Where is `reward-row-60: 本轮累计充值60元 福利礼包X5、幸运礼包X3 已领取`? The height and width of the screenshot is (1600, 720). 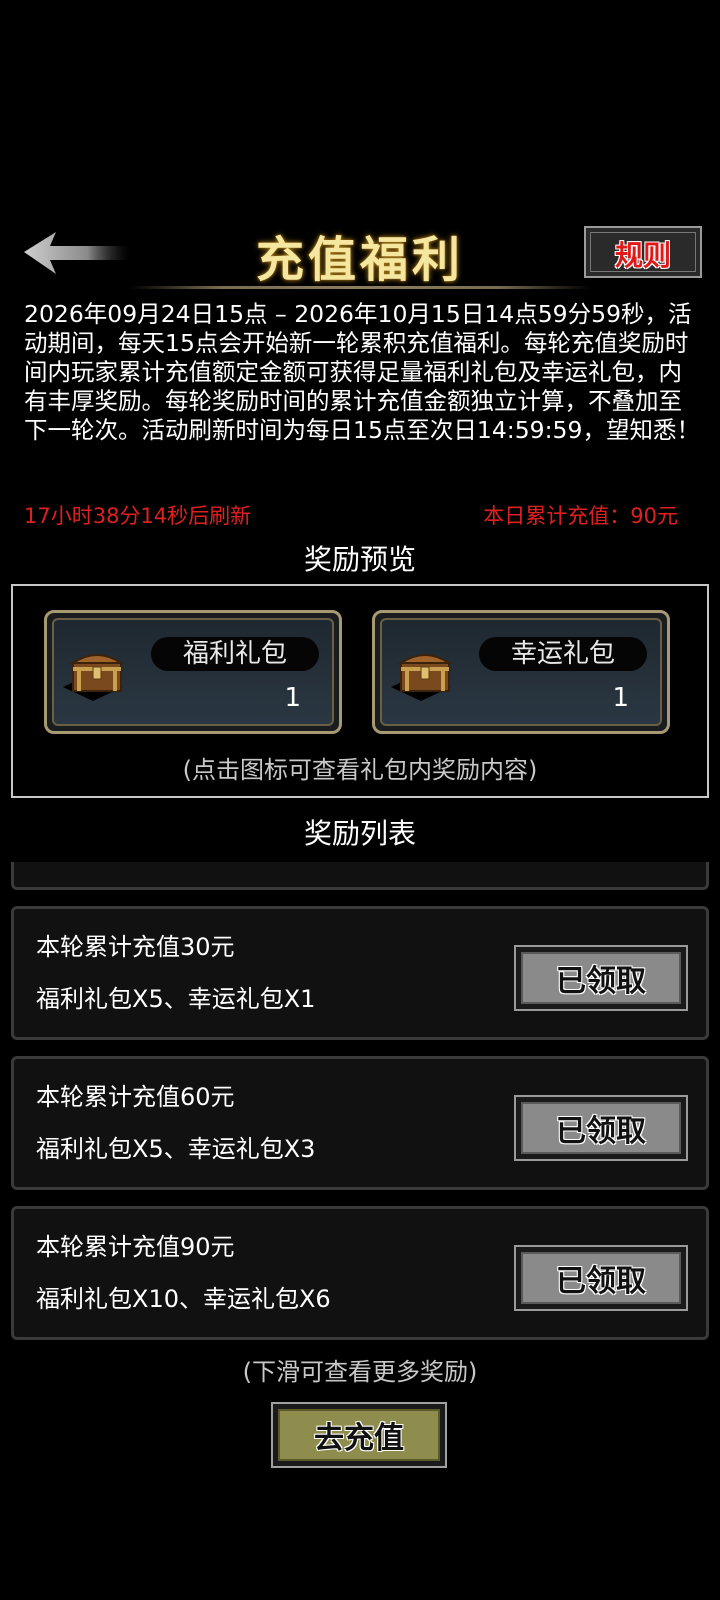
reward-row-60: 本轮累计充值60元 福利礼包X5、幸运礼包X3 已领取 is located at coordinates (360, 1123).